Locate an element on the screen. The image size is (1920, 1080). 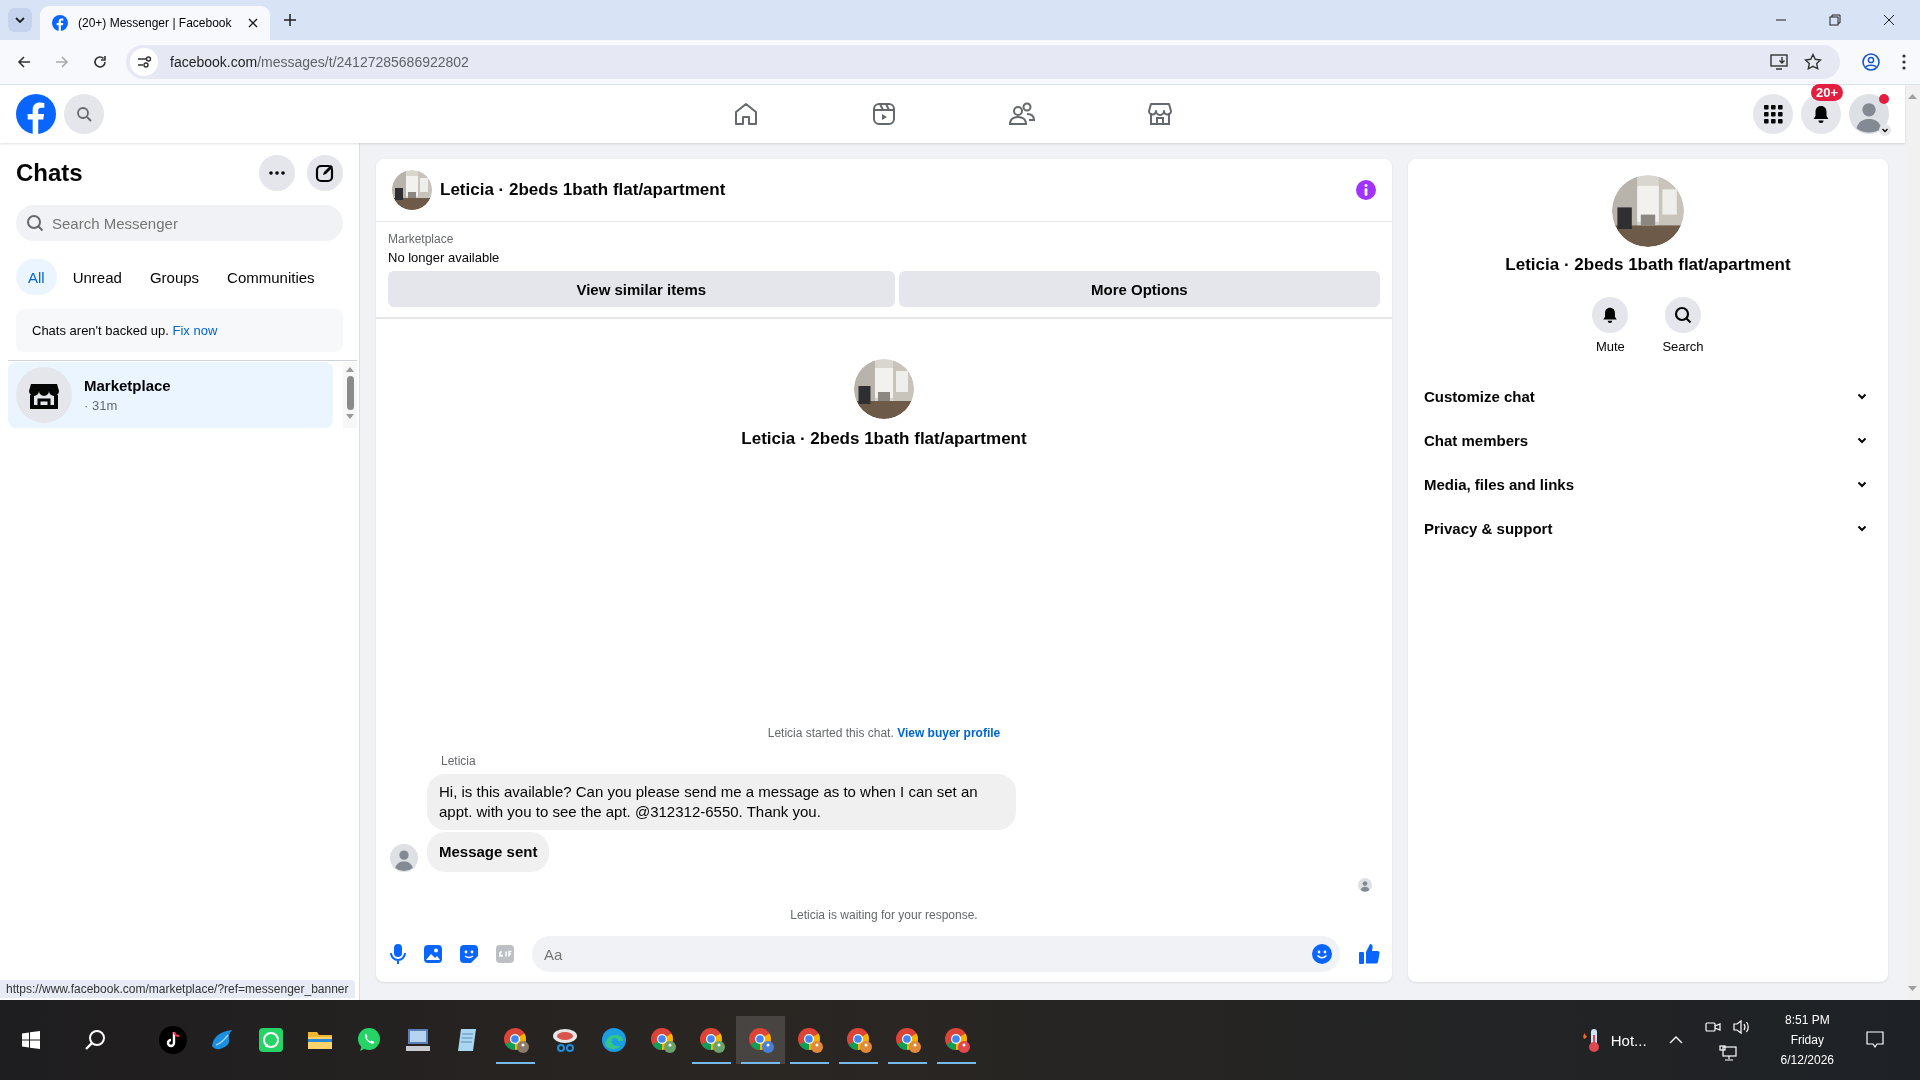
restore-icon is located at coordinates (1835, 20).